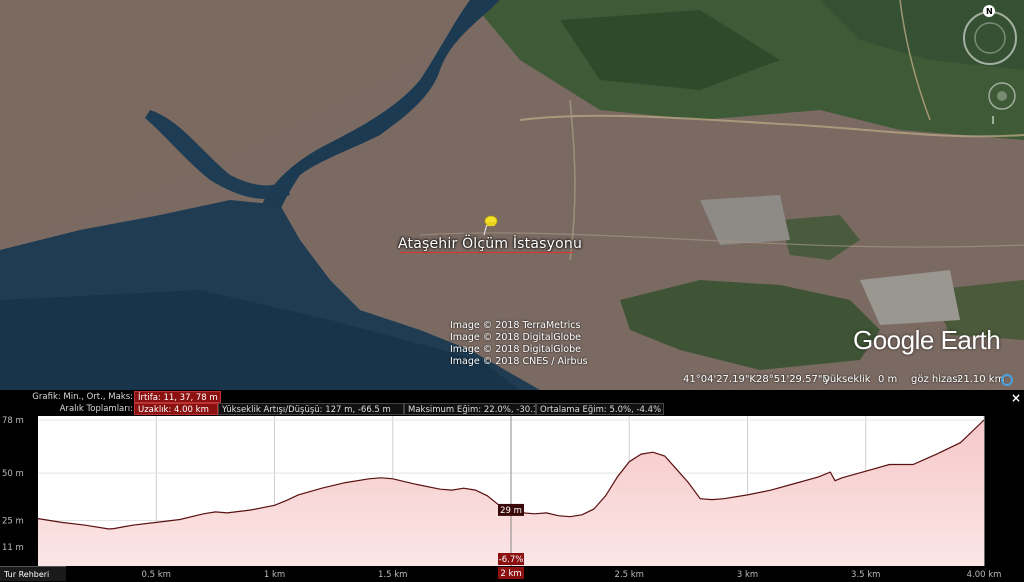 The width and height of the screenshot is (1024, 582). What do you see at coordinates (990, 35) in the screenshot?
I see `compass-icon: N` at bounding box center [990, 35].